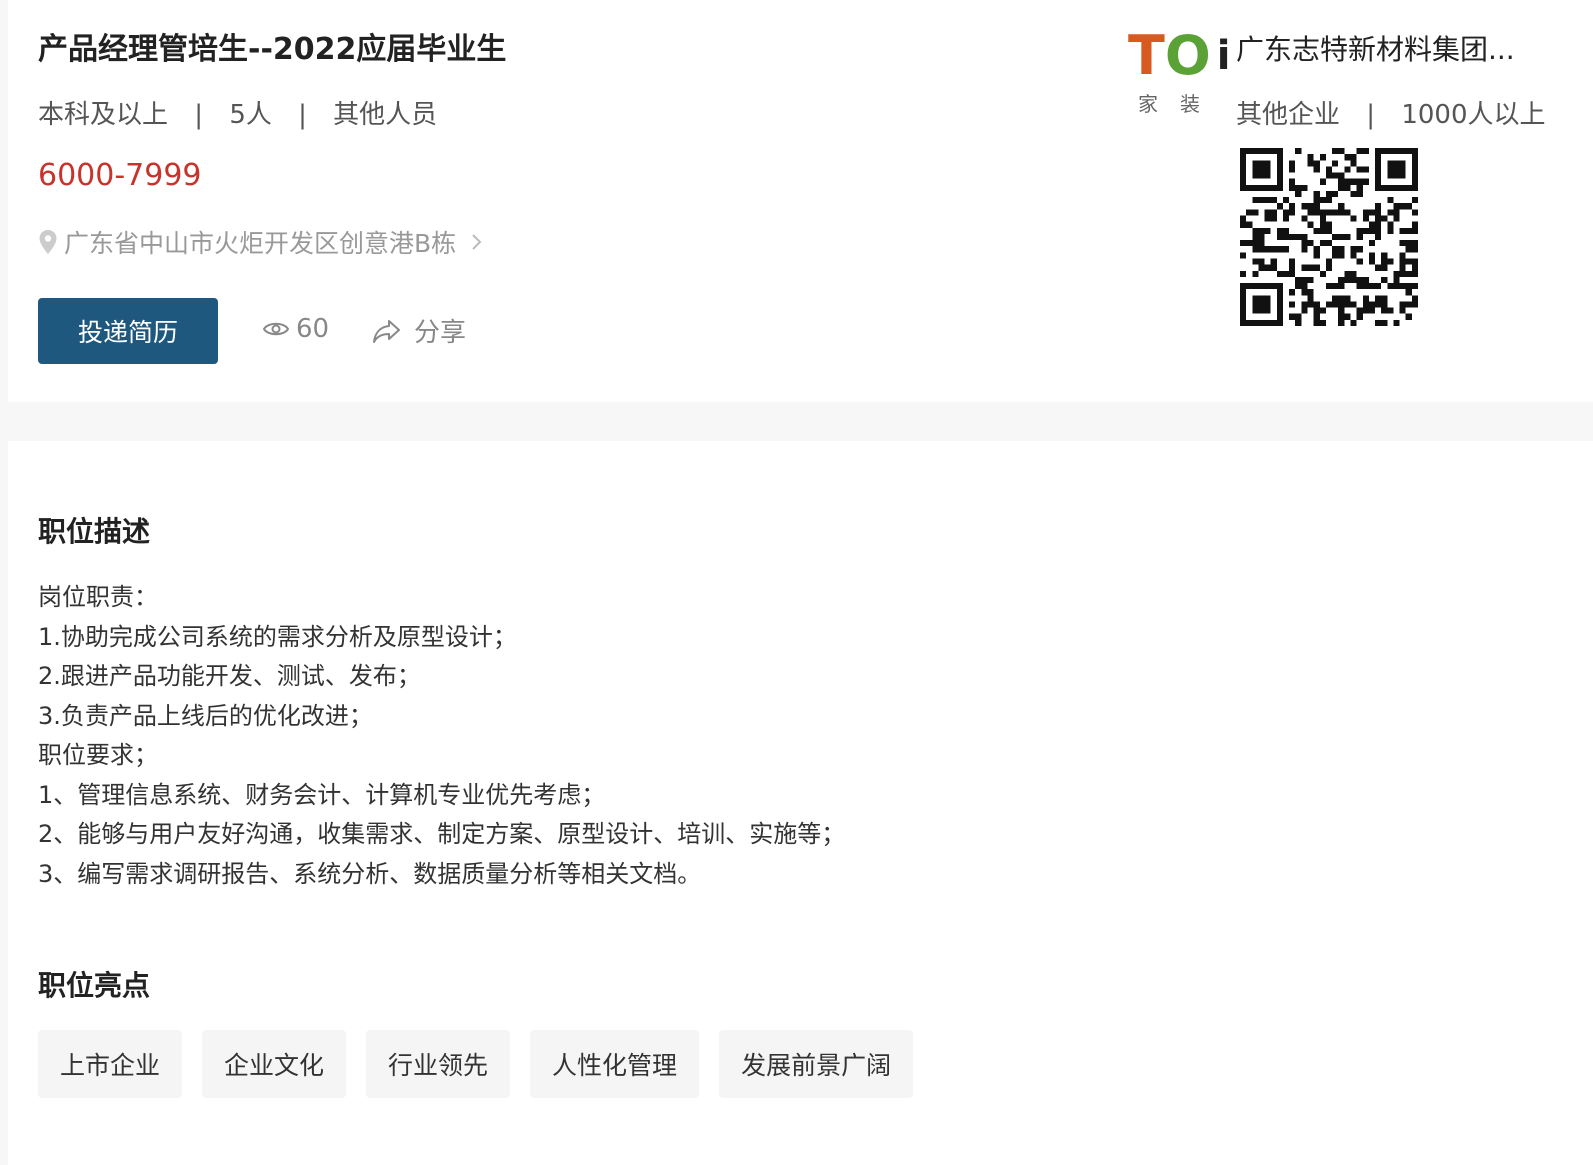 The height and width of the screenshot is (1165, 1593). I want to click on share-label: 分享, so click(440, 333).